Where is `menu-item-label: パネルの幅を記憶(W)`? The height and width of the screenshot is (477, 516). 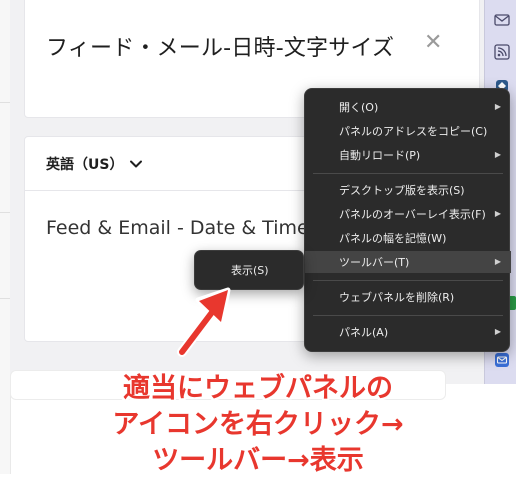
menu-item-label: パネルの幅を記憶(W) is located at coordinates (393, 238).